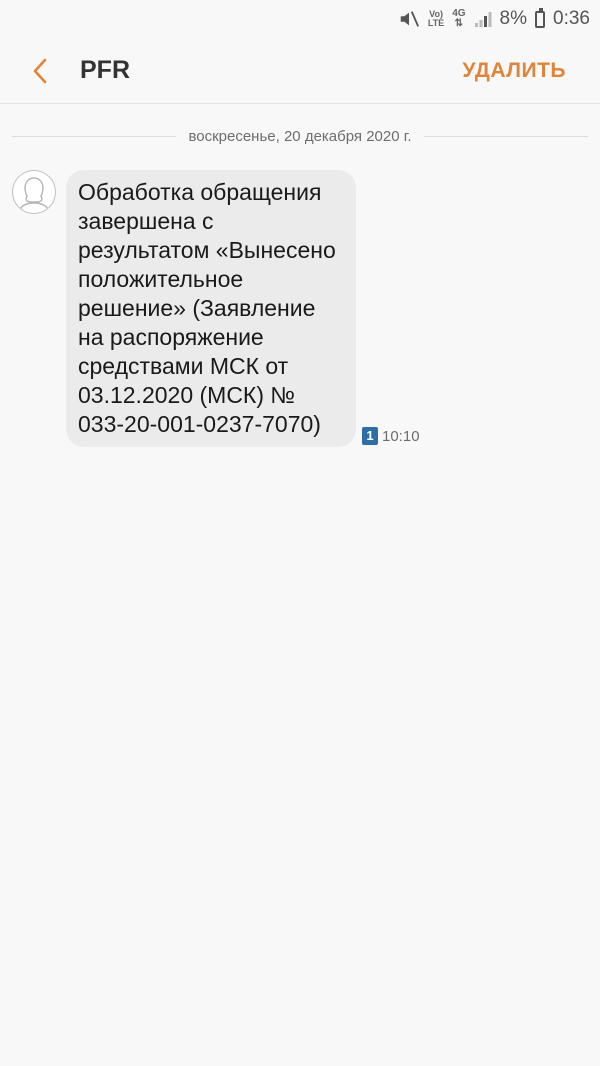 The image size is (600, 1066). What do you see at coordinates (300, 19) in the screenshot?
I see `status-bar: Vo) LTE 4G ⇅ 8% 0:36` at bounding box center [300, 19].